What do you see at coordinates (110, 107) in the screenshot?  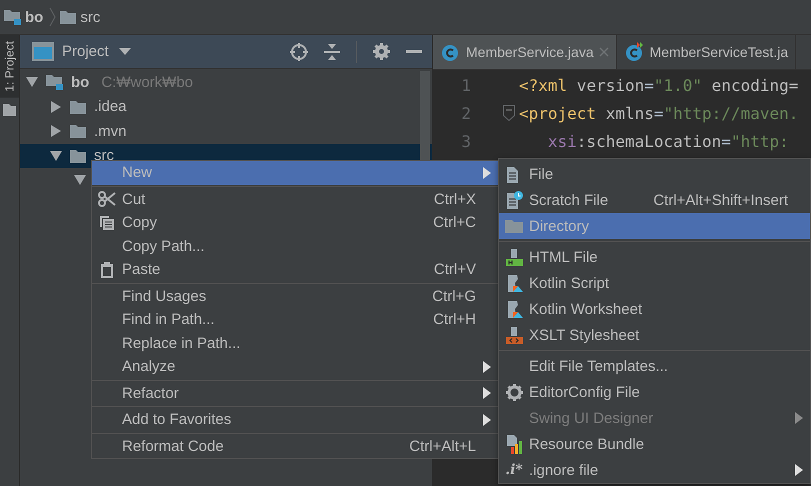 I see `tree-label: .idea` at bounding box center [110, 107].